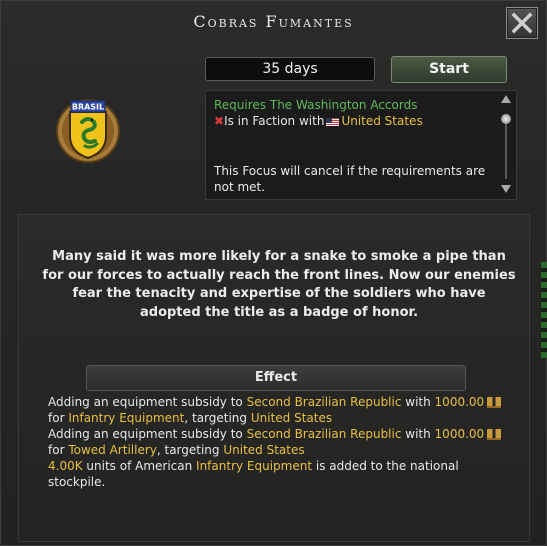  I want to click on close-icon, so click(522, 23).